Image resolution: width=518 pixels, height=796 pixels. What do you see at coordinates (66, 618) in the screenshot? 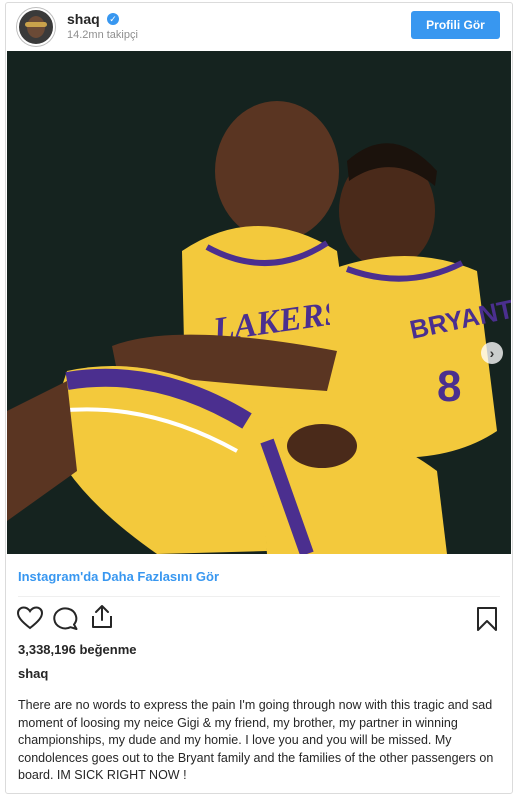
I see `comment-bubble-icon` at bounding box center [66, 618].